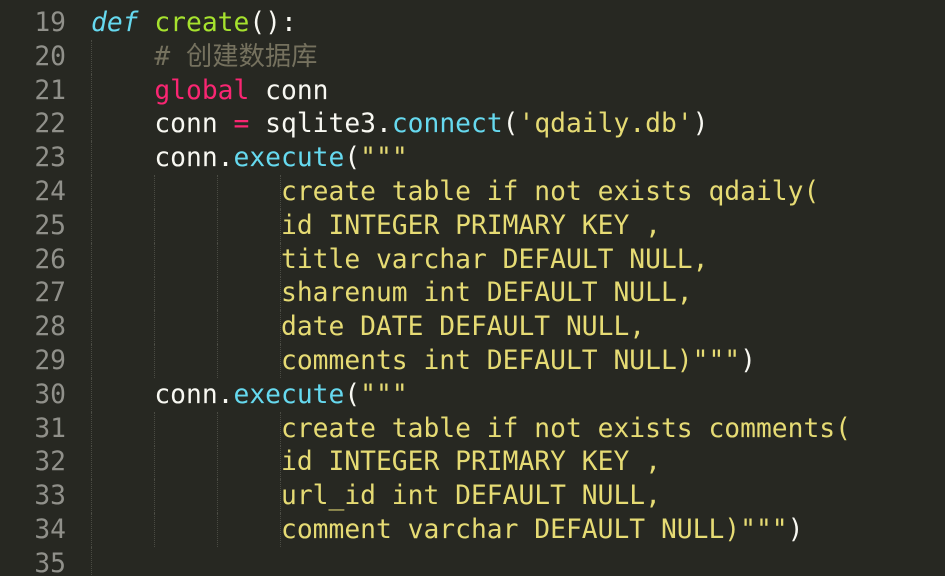  I want to click on code-line: 33 url_id int DEFAULT NULL,, so click(472, 496).